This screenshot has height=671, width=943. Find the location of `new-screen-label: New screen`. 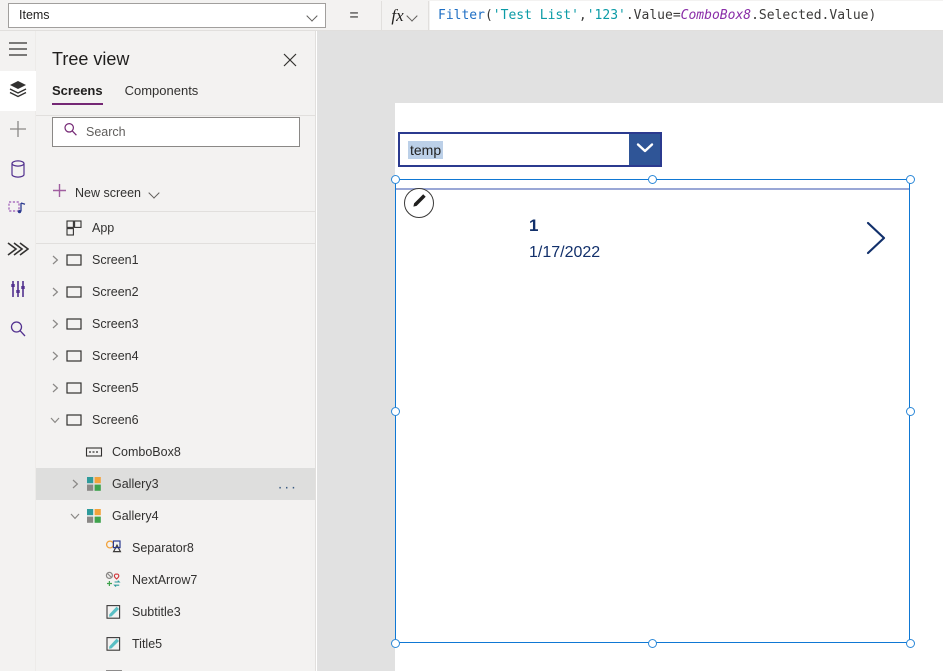

new-screen-label: New screen is located at coordinates (108, 193).